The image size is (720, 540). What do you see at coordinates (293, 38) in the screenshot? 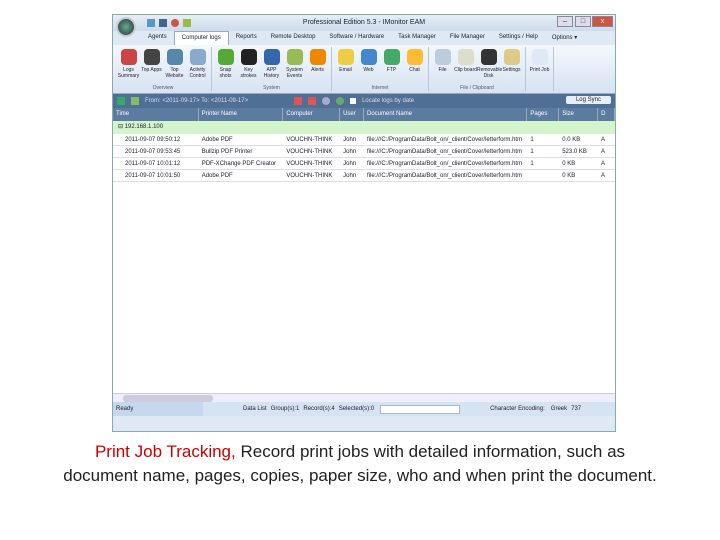
I see `tab-remote-desktop: Remote Desktop` at bounding box center [293, 38].